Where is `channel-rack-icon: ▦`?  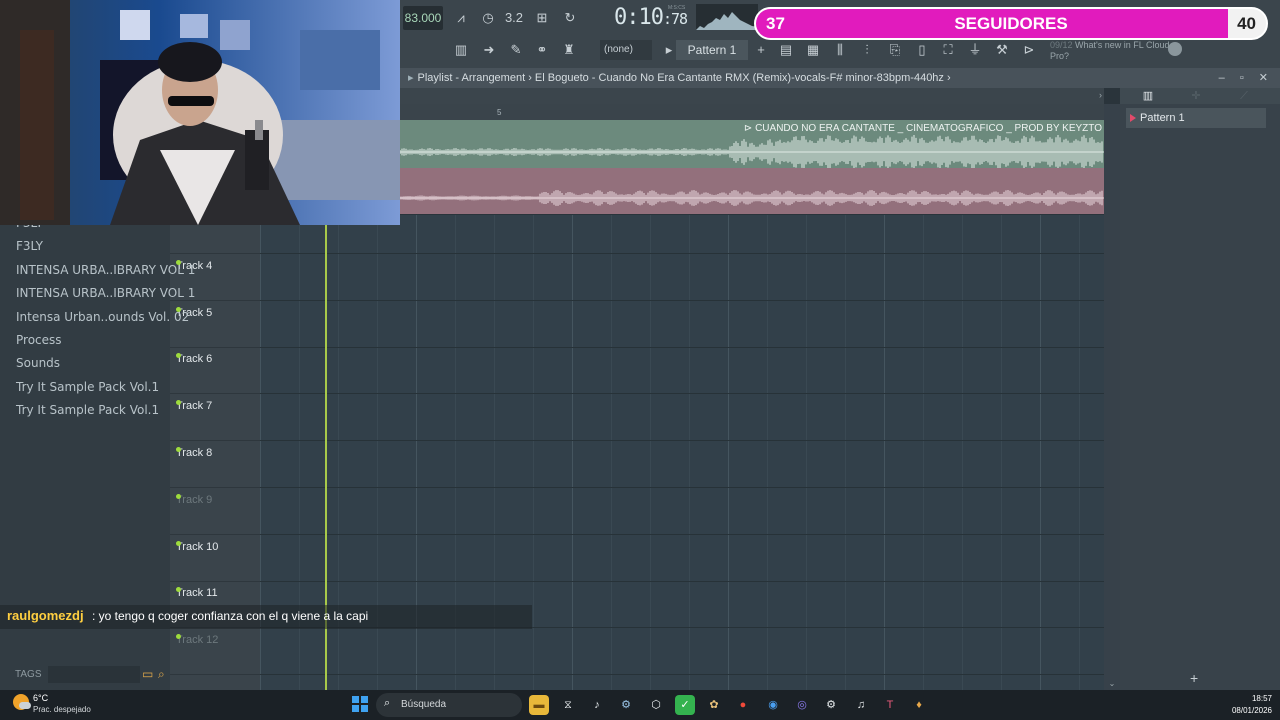 channel-rack-icon: ▦ is located at coordinates (813, 50).